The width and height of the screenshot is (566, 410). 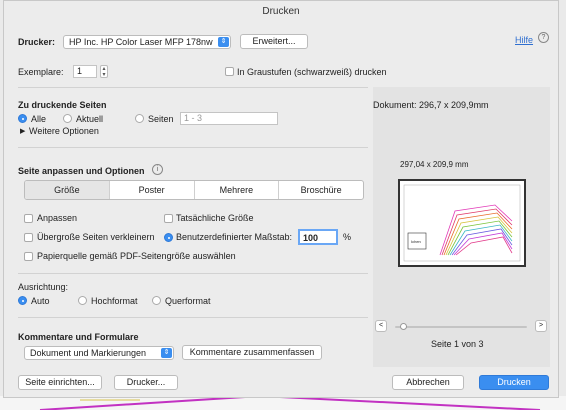 I want to click on window-title: Drucken, so click(x=281, y=11).